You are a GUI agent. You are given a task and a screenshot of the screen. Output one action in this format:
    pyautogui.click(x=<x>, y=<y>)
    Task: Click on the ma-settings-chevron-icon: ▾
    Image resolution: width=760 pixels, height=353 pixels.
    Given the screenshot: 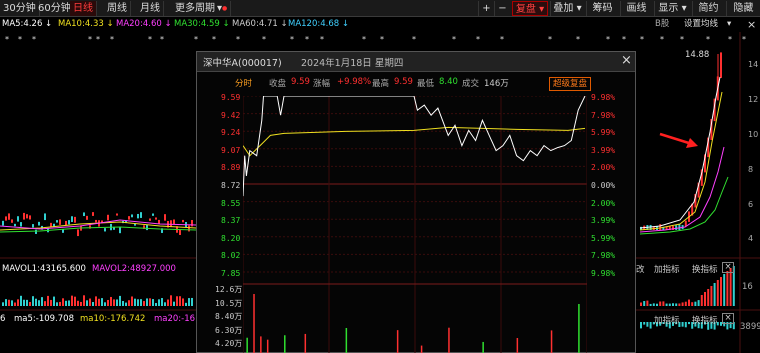 What is the action you would take?
    pyautogui.click(x=729, y=24)
    